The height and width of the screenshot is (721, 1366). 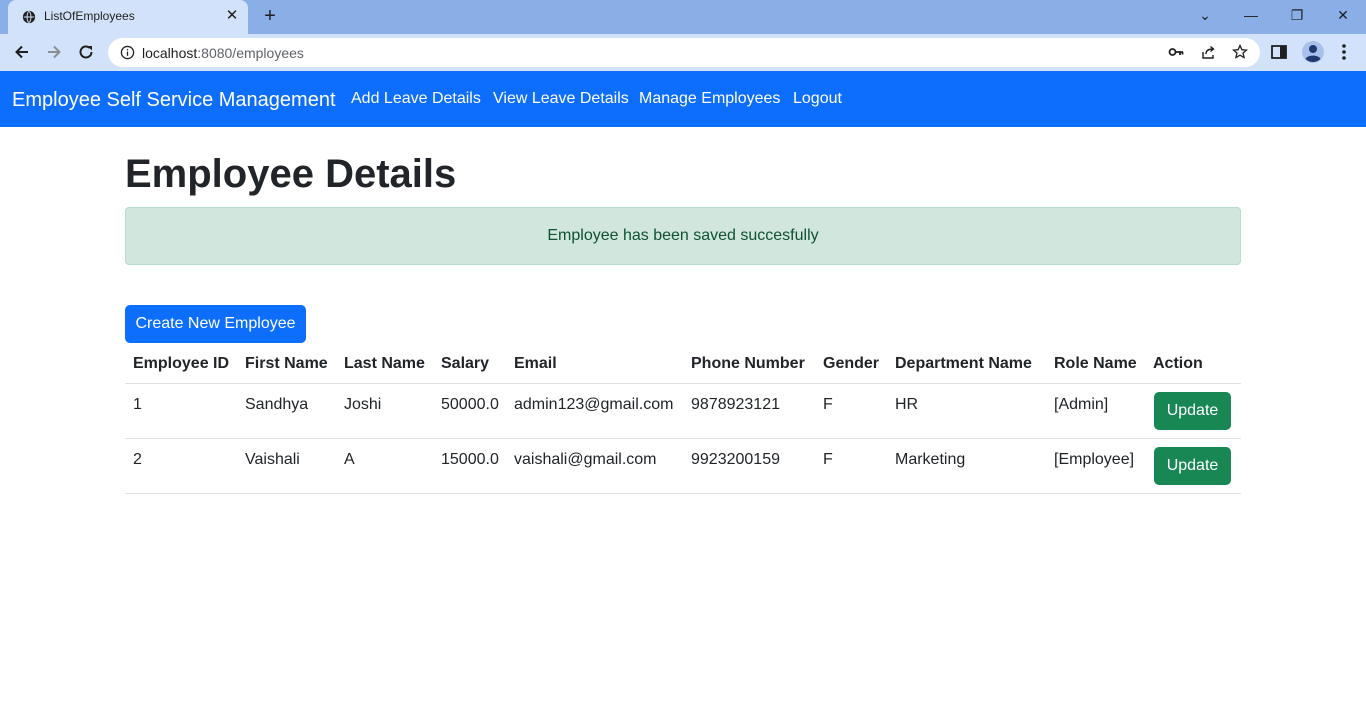 I want to click on url-path: :8080/employees, so click(x=250, y=53).